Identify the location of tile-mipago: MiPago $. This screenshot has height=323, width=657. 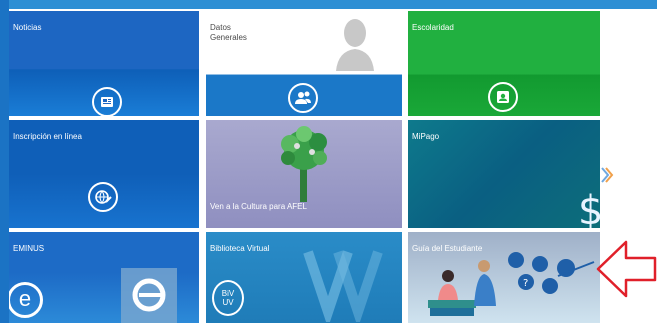
(504, 174).